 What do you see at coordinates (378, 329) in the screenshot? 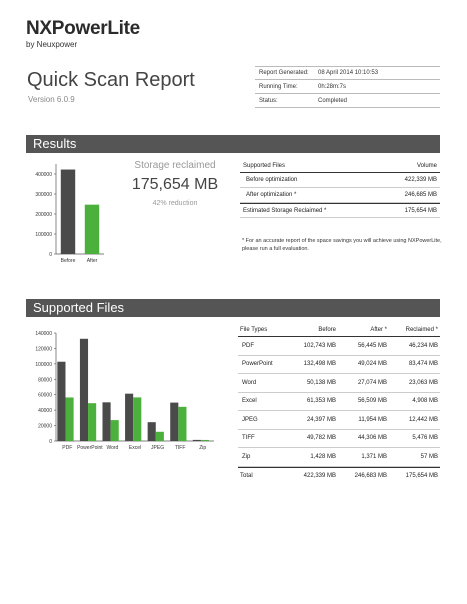
I see `col-after: After *` at bounding box center [378, 329].